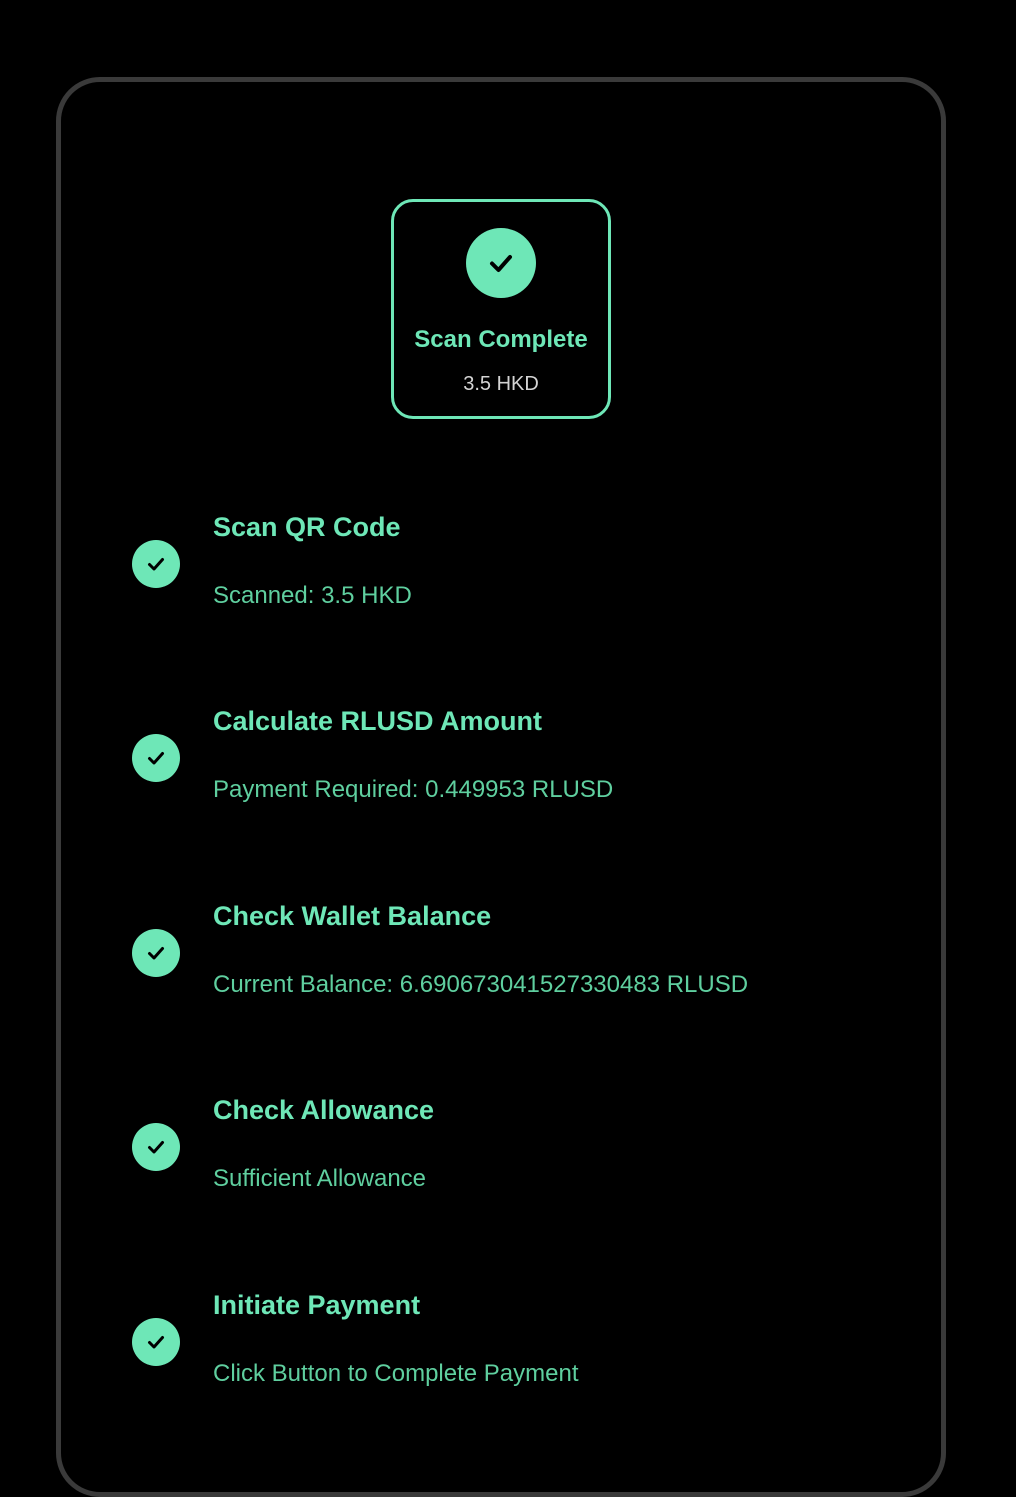 Image resolution: width=1016 pixels, height=1497 pixels. What do you see at coordinates (324, 1110) in the screenshot?
I see `step-title: Check Allowance` at bounding box center [324, 1110].